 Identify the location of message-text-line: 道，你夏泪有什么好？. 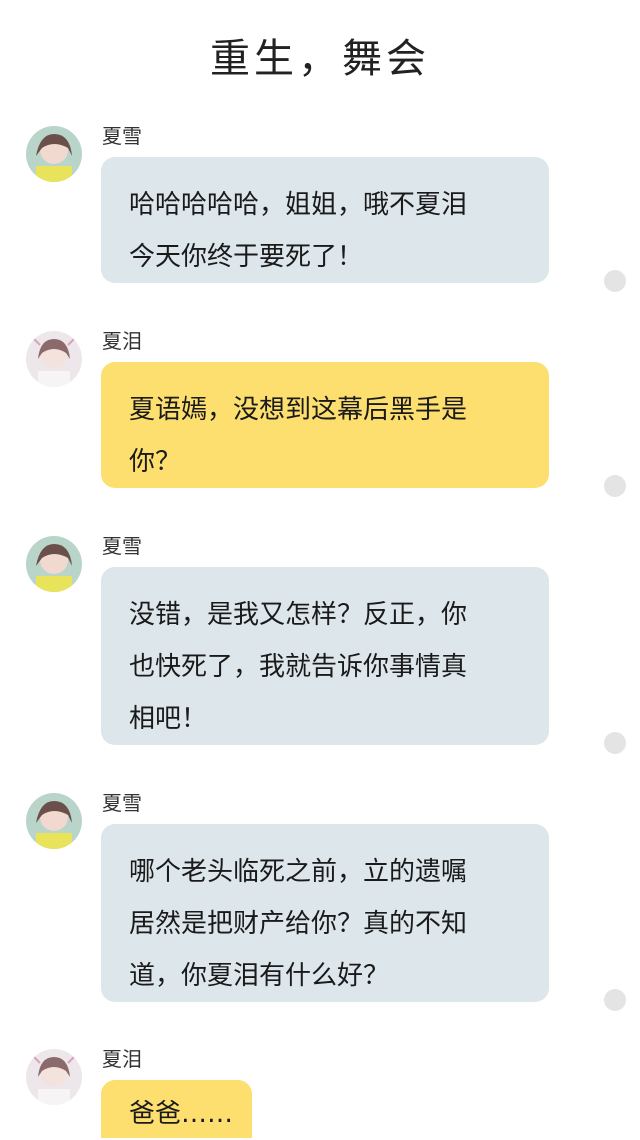
(259, 976).